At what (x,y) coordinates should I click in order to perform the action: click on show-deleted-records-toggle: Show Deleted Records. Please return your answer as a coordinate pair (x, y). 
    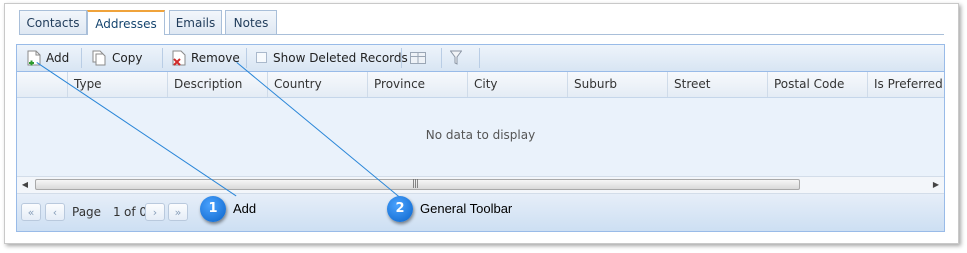
    Looking at the image, I should click on (331, 58).